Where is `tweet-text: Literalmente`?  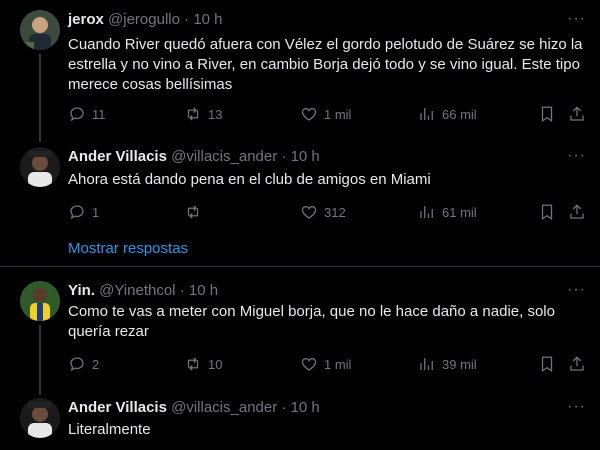 tweet-text: Literalmente is located at coordinates (109, 429).